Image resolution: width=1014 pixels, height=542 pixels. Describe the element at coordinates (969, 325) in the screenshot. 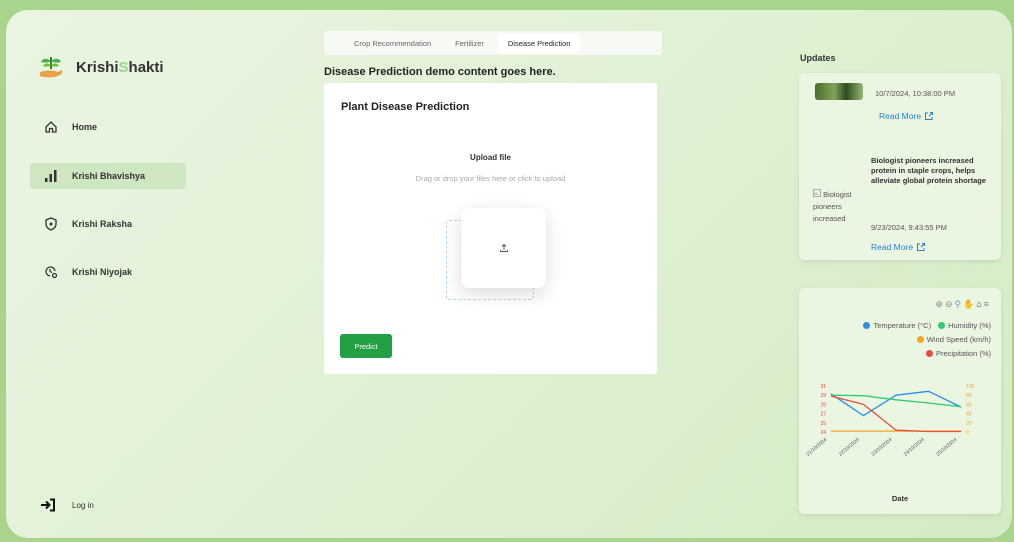

I see `legend-humidity: Humidity (%)` at that location.